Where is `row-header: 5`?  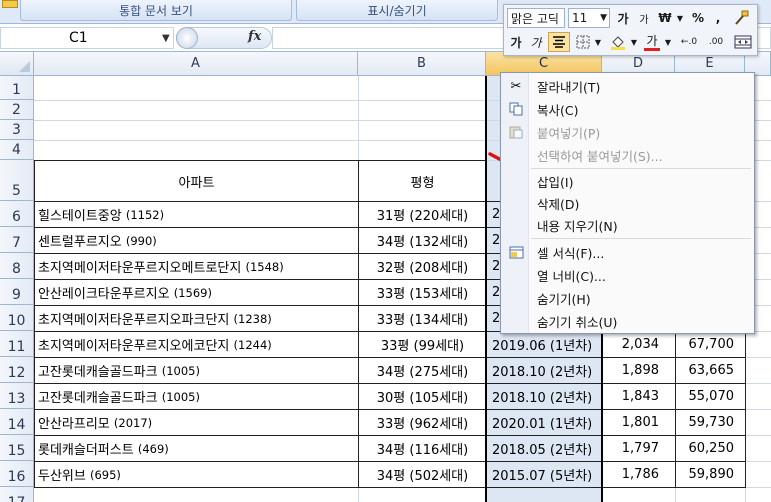
row-header: 5 is located at coordinates (17, 180).